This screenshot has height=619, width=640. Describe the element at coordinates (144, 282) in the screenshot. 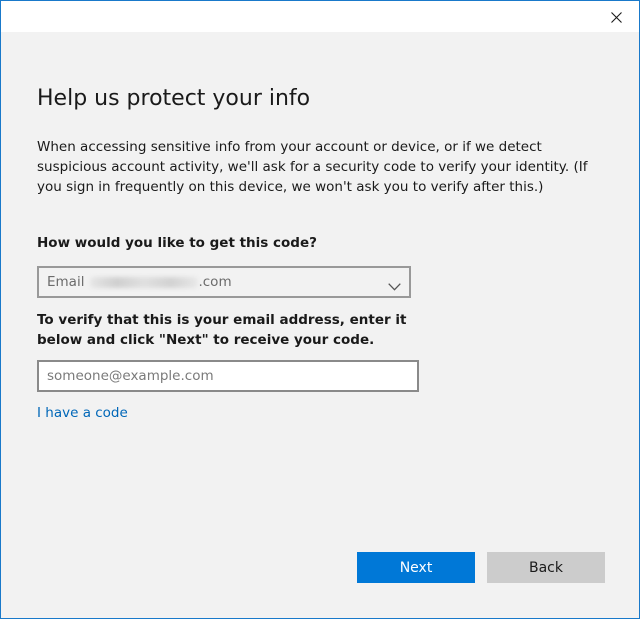

I see `redacted-email-blur` at that location.